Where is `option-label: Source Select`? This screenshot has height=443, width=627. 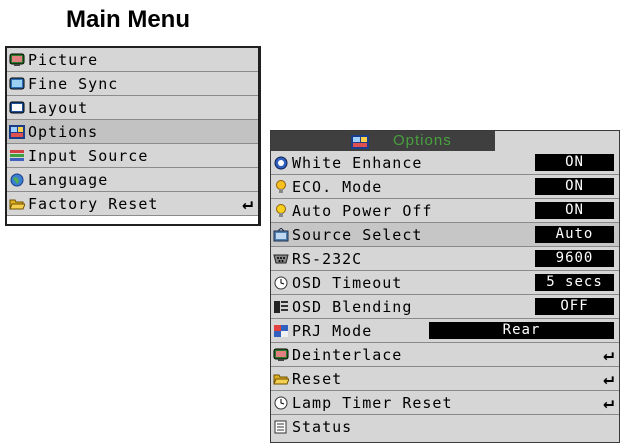 option-label: Source Select is located at coordinates (357, 234).